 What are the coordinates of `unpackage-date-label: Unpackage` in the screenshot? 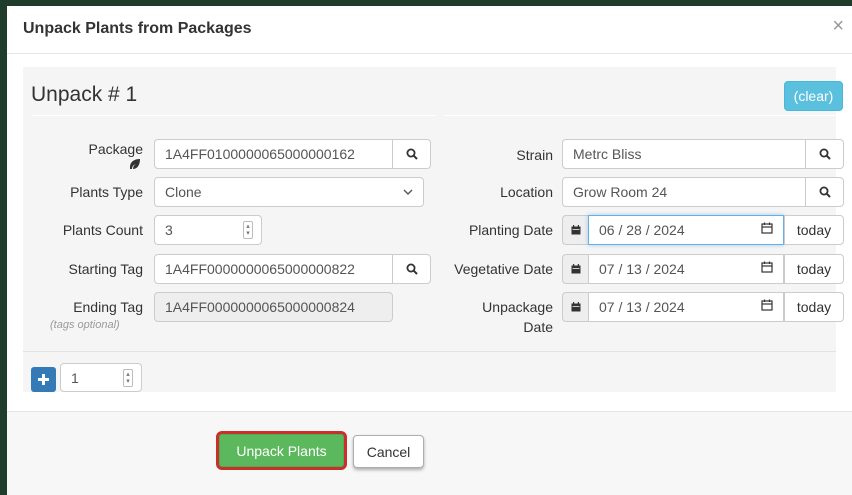 It's located at (517, 307).